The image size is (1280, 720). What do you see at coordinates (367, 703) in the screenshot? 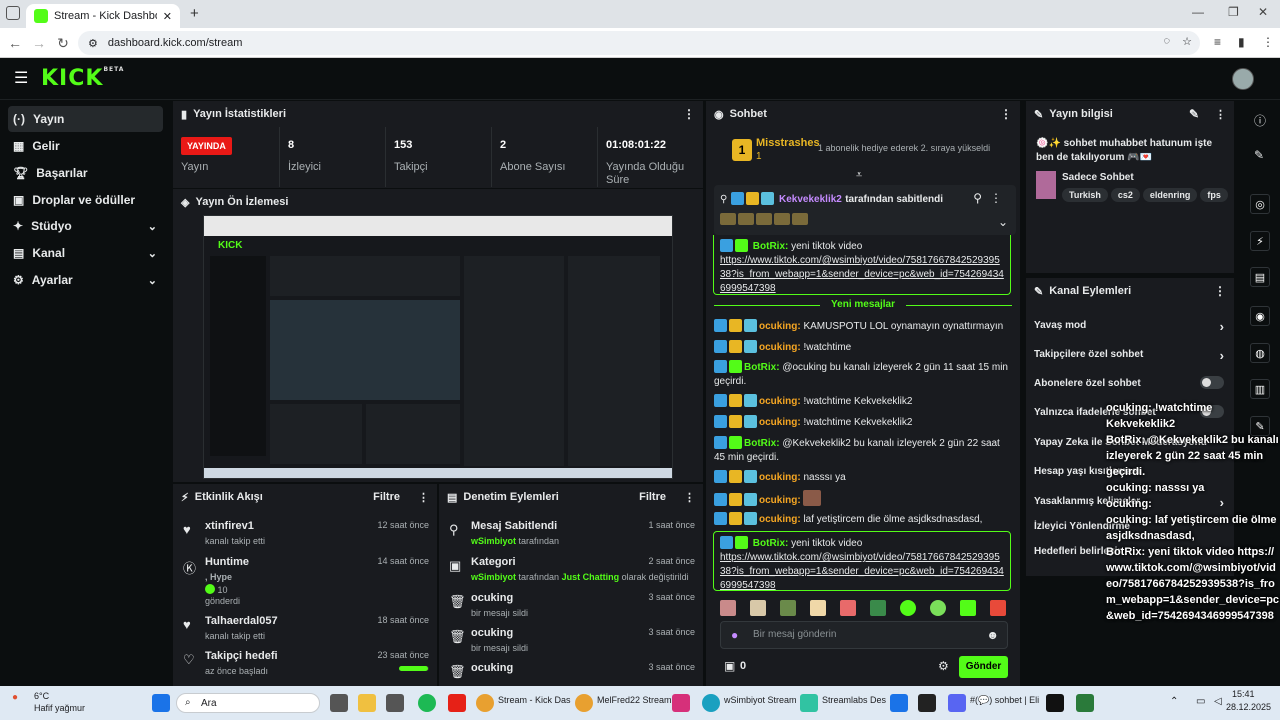
I see `file-explorer-icon` at bounding box center [367, 703].